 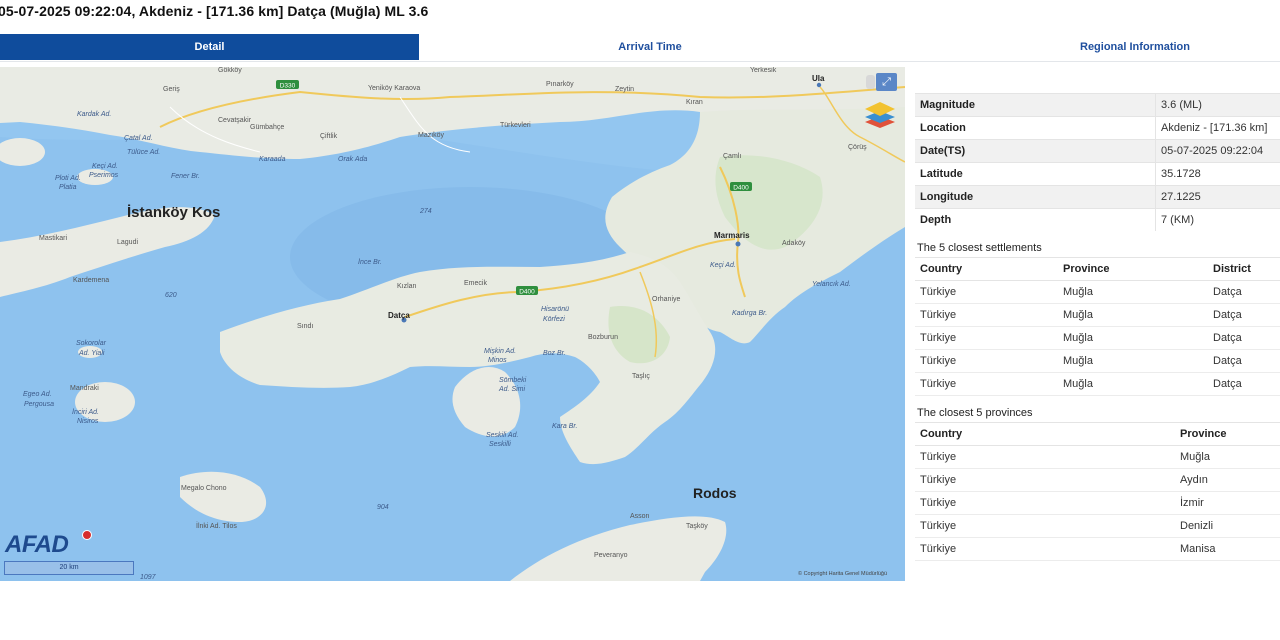 What do you see at coordinates (173, 212) in the screenshot?
I see `map-label: İstanköy Kos` at bounding box center [173, 212].